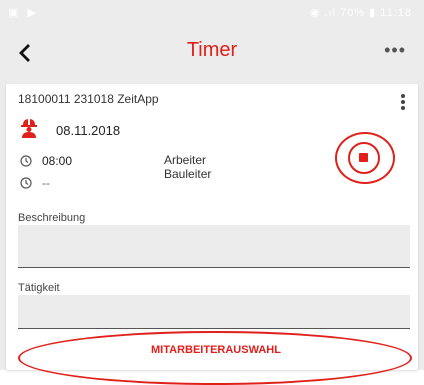 The image size is (424, 385). I want to click on start-time: 08:00, so click(57, 161).